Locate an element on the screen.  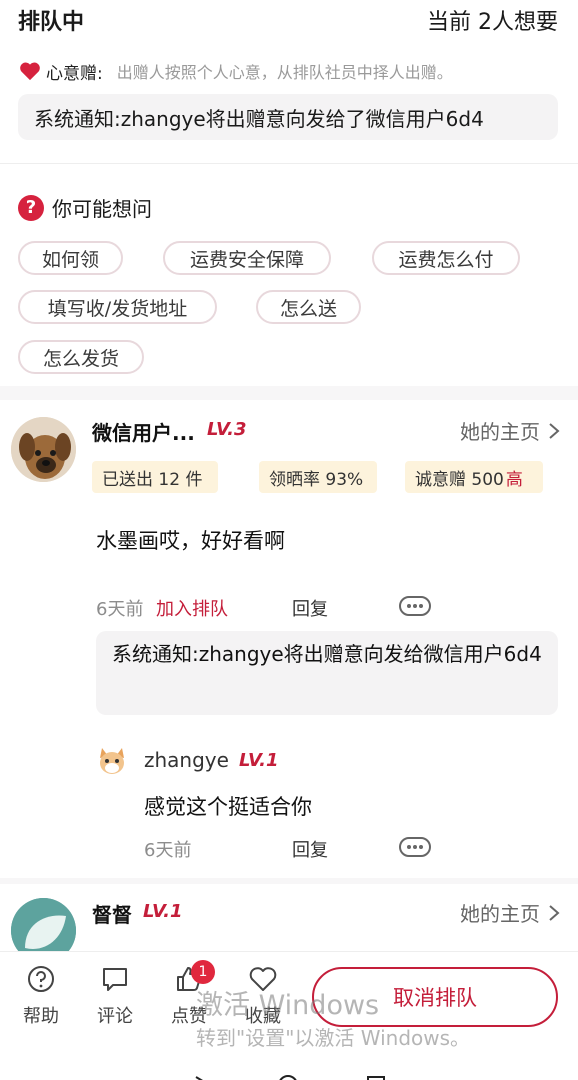
comment-text: 水墨画哎，好好看啊 is located at coordinates (190, 541).